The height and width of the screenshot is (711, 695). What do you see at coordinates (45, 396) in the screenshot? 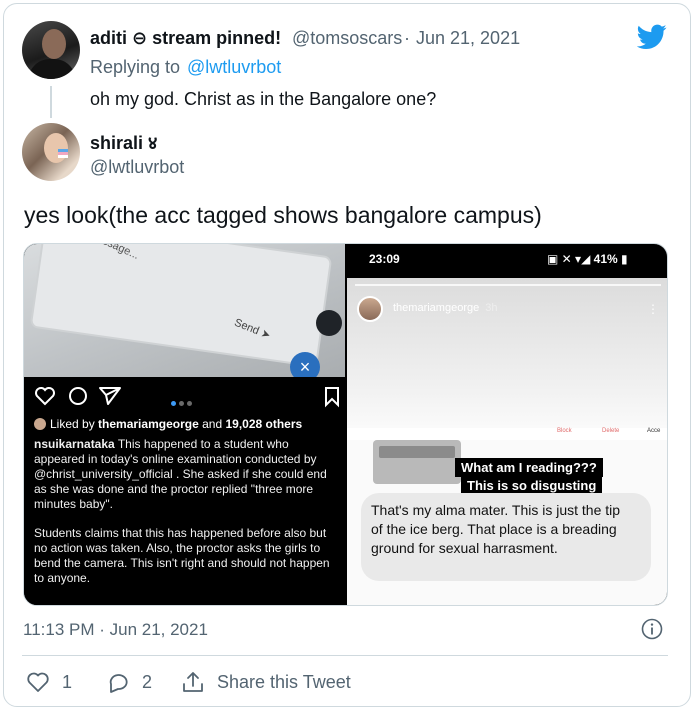
I see `ig-heart-icon` at bounding box center [45, 396].